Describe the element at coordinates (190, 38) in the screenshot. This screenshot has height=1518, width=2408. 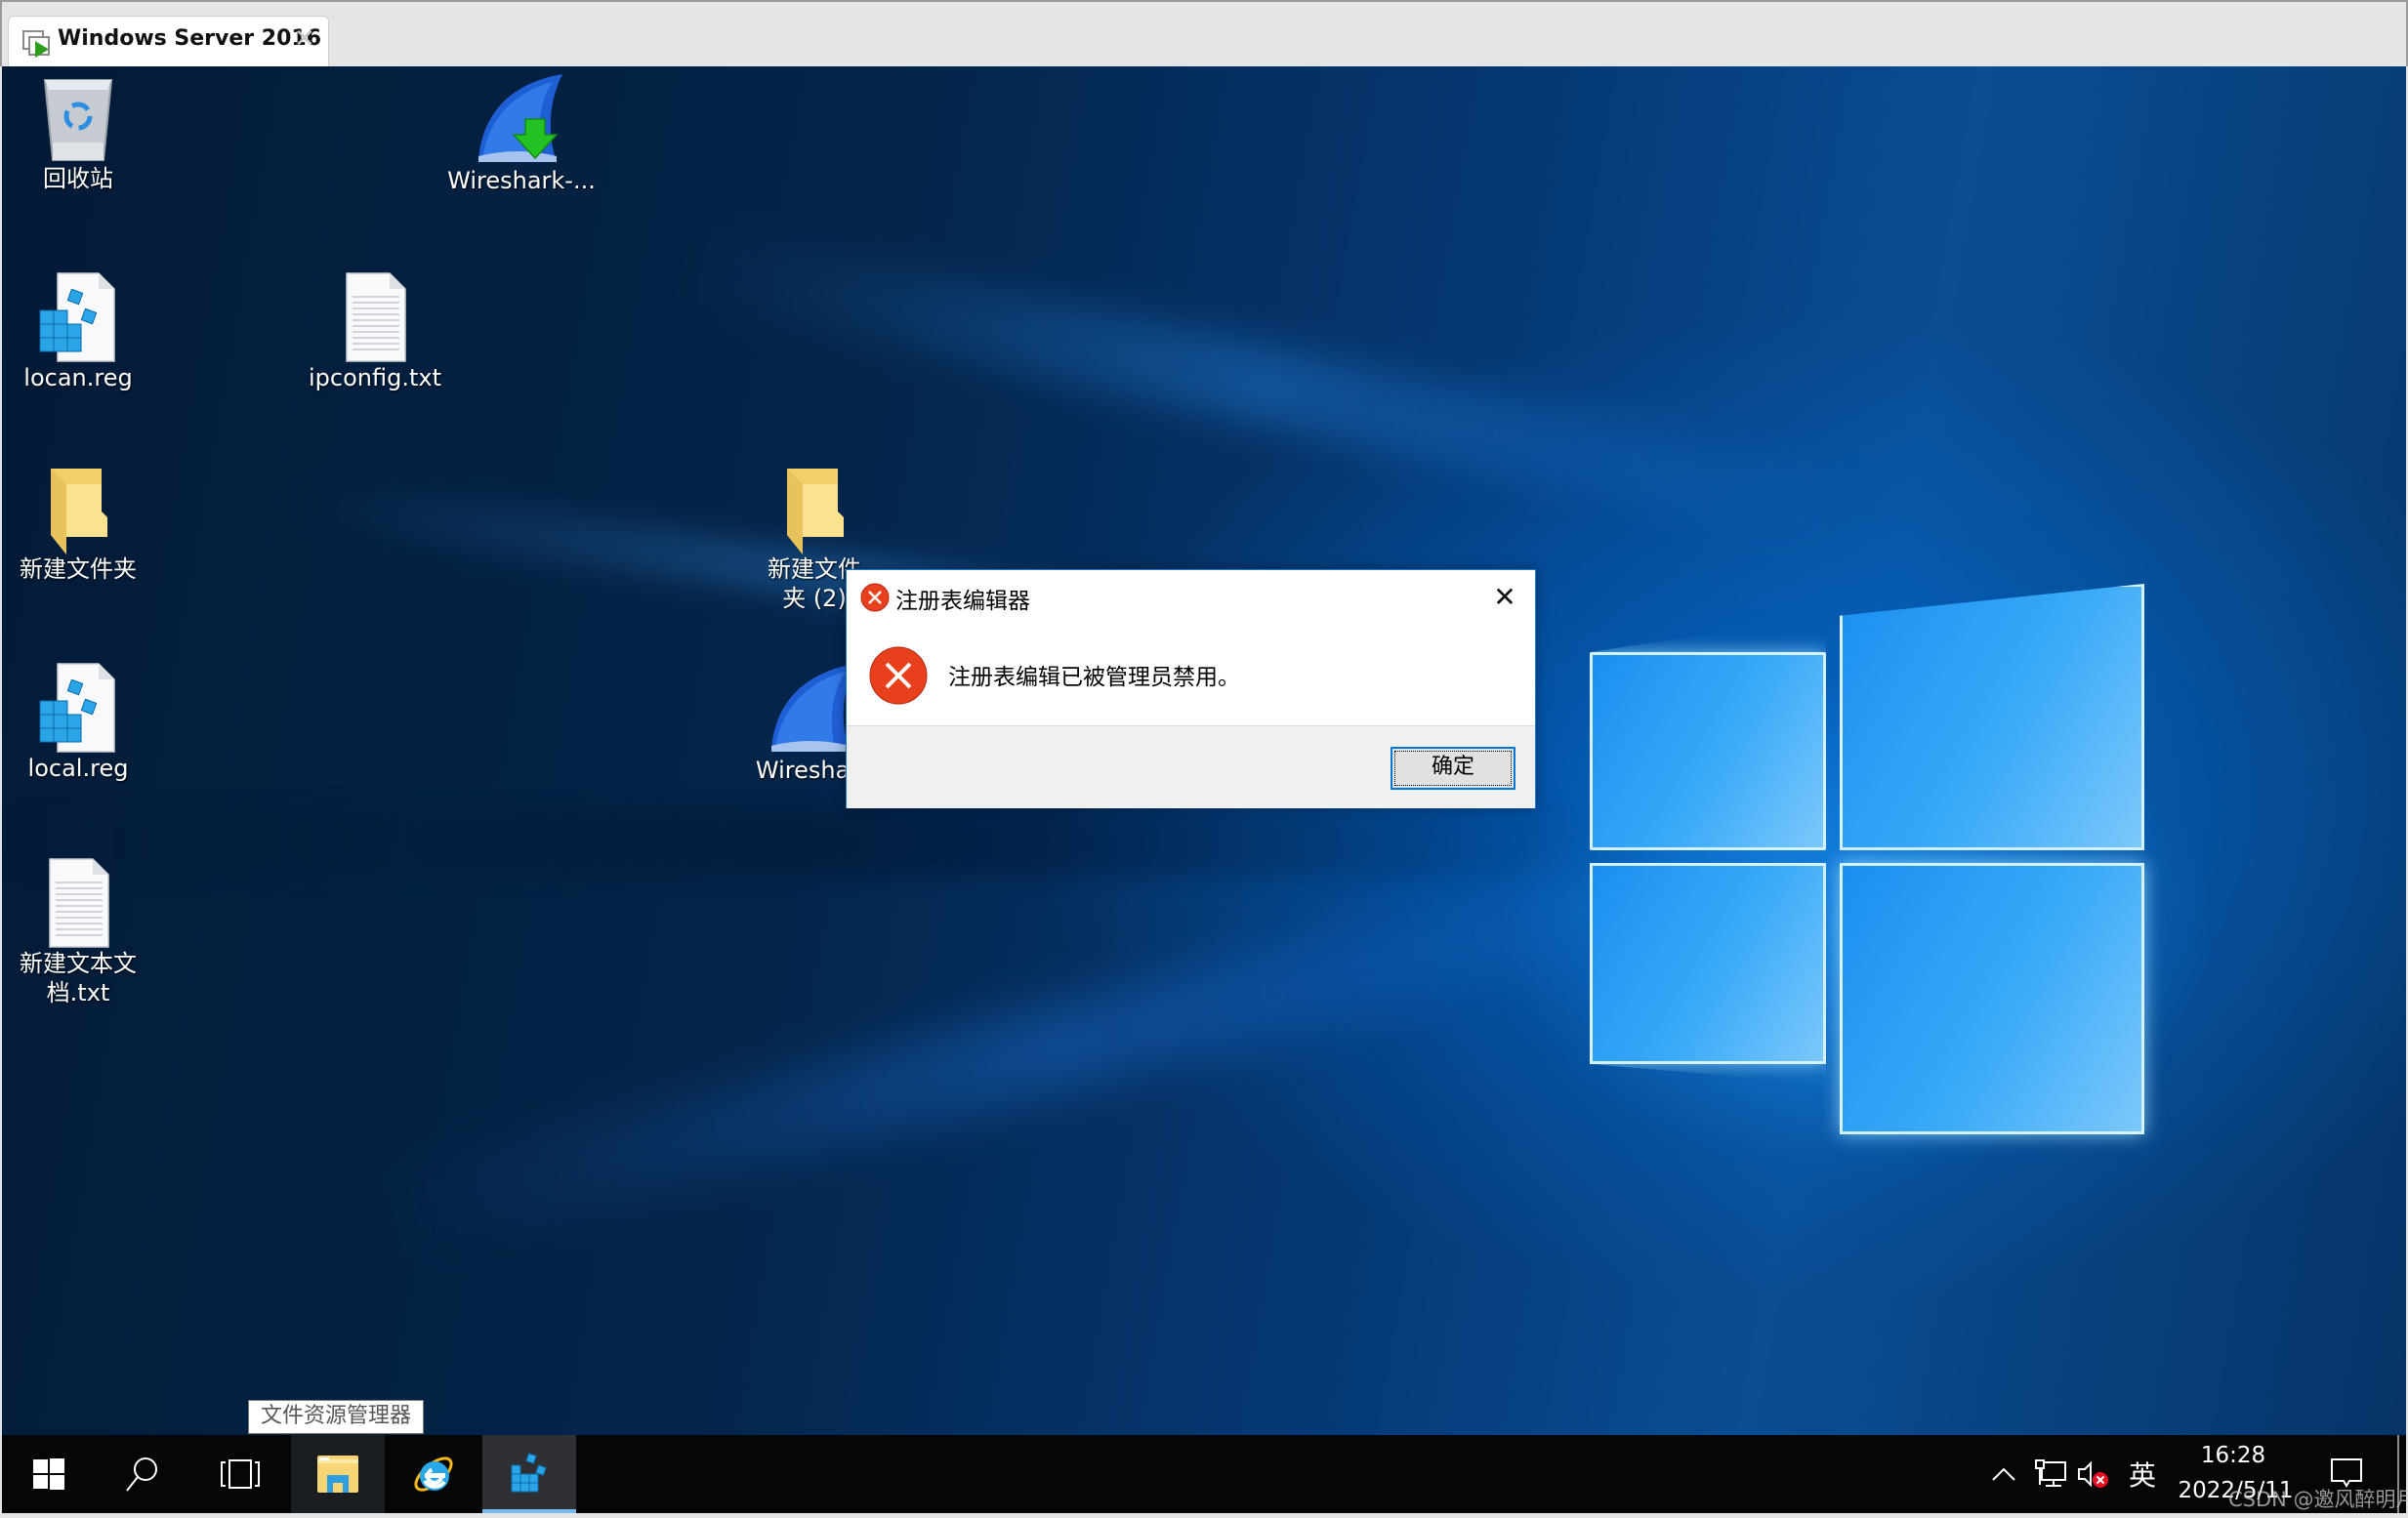
I see `vm-tab-title: Windows Server 2016` at that location.